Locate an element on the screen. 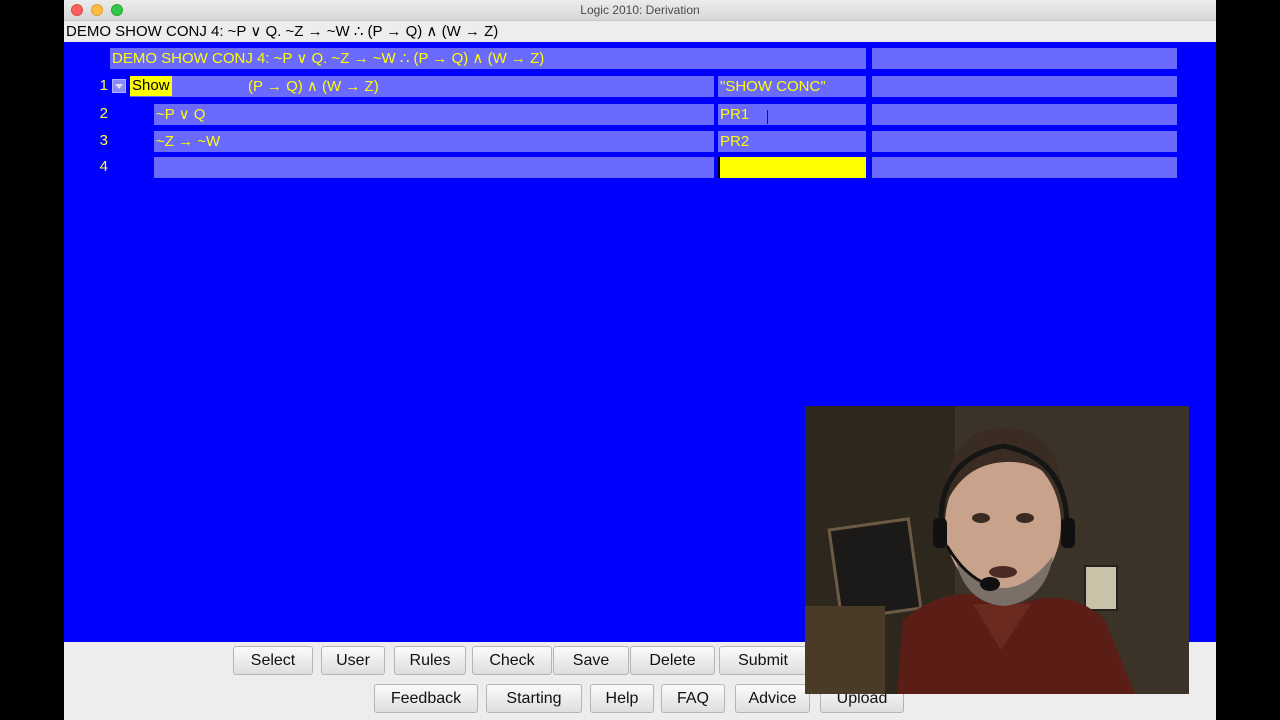 This screenshot has width=1280, height=720. user-button: User is located at coordinates (353, 660).